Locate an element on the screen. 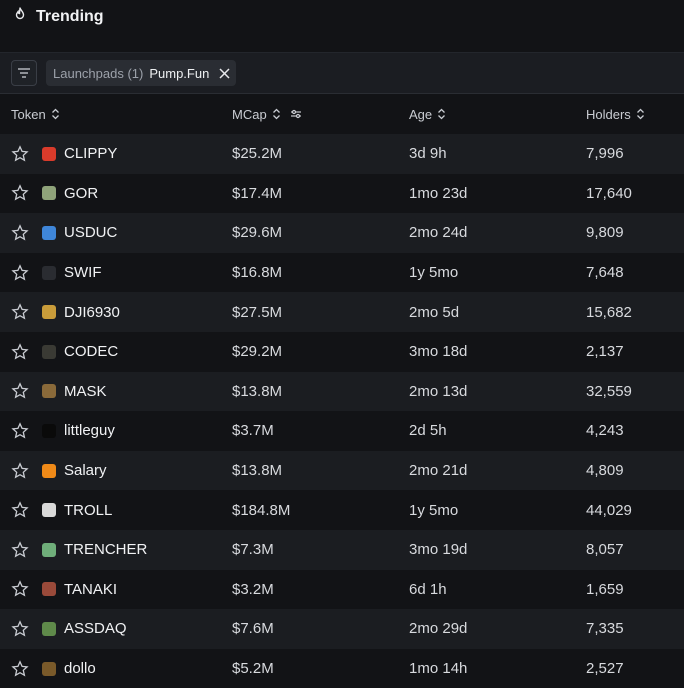  column-label: Token is located at coordinates (28, 114).